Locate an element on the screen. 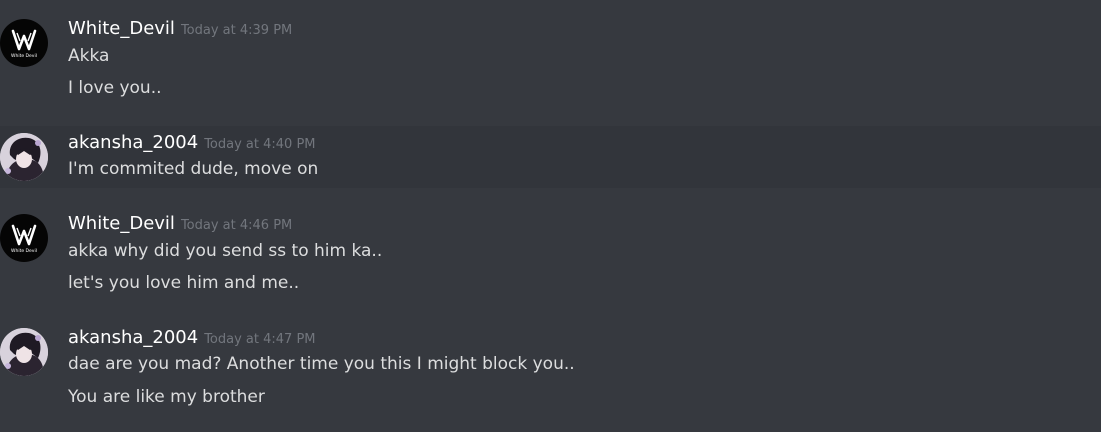 The height and width of the screenshot is (432, 1101). message-text: You are like my brother is located at coordinates (166, 397).